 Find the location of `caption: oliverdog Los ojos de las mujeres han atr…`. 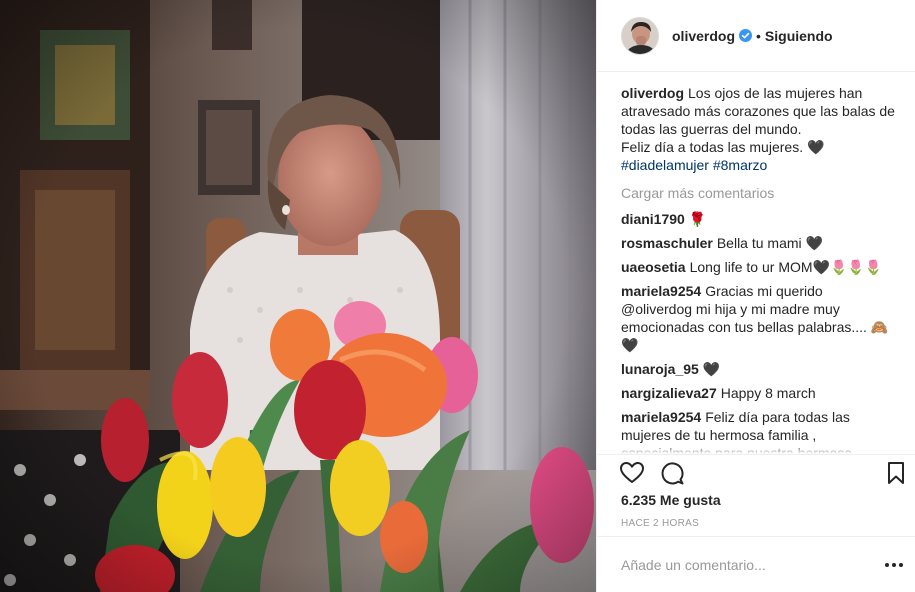

caption: oliverdog Los ojos de las mujeres han atr… is located at coordinates (758, 129).